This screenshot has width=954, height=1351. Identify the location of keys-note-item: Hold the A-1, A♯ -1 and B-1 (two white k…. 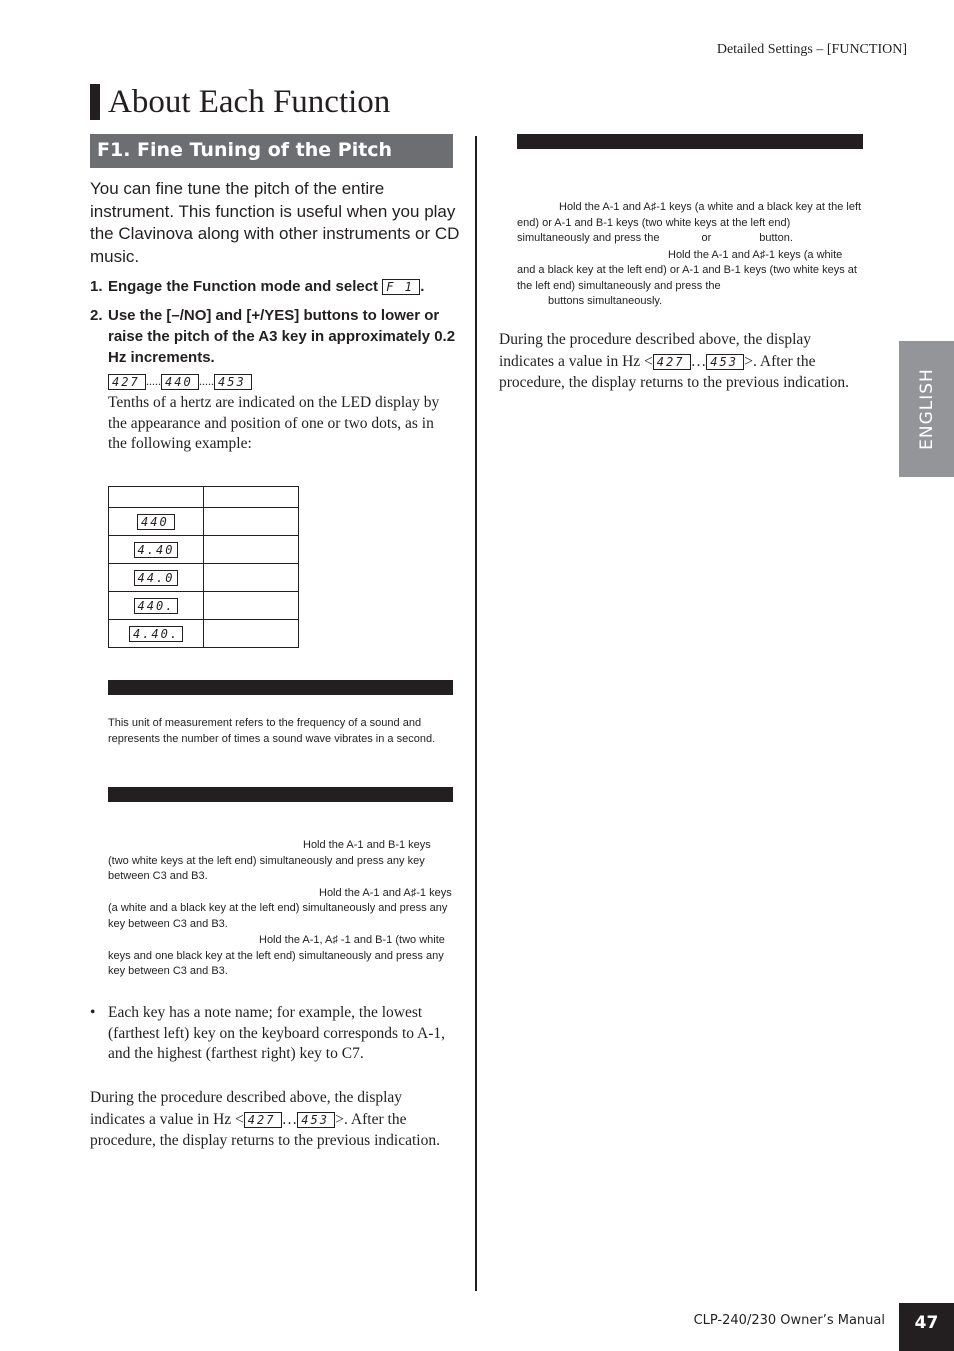
(276, 955).